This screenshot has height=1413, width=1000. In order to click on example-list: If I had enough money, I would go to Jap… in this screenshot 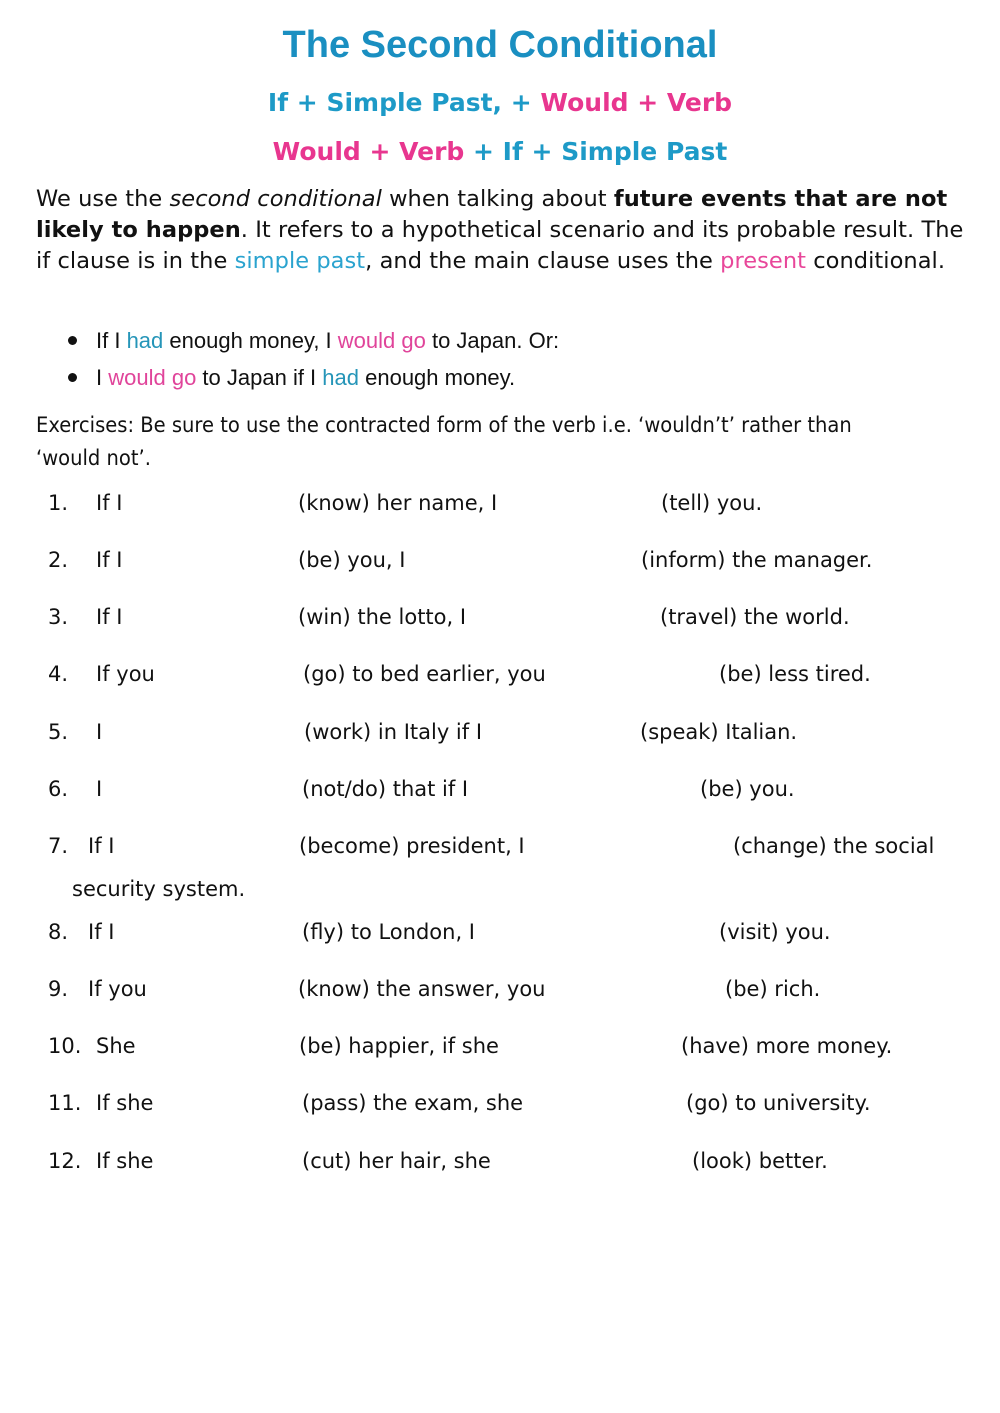, I will do `click(311, 359)`.